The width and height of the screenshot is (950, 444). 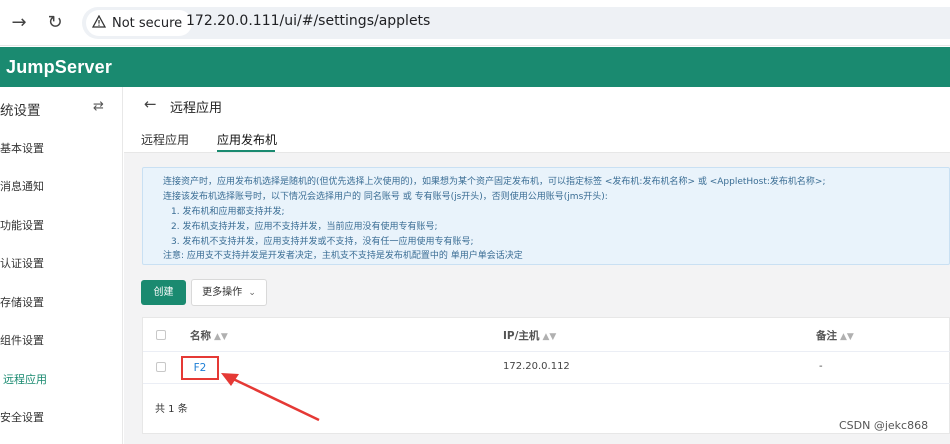 I want to click on watermark: CSDN @jekc868, so click(x=884, y=425).